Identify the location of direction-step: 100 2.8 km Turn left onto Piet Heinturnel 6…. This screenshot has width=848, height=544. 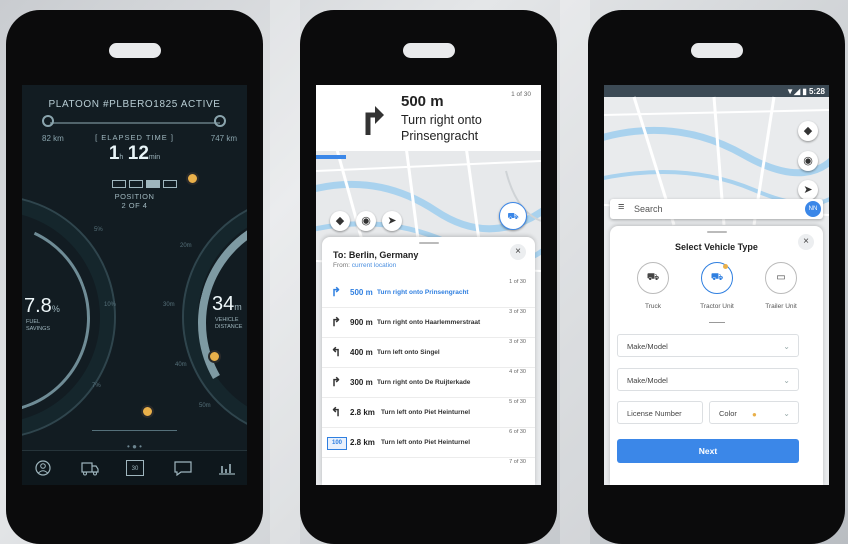
(428, 442).